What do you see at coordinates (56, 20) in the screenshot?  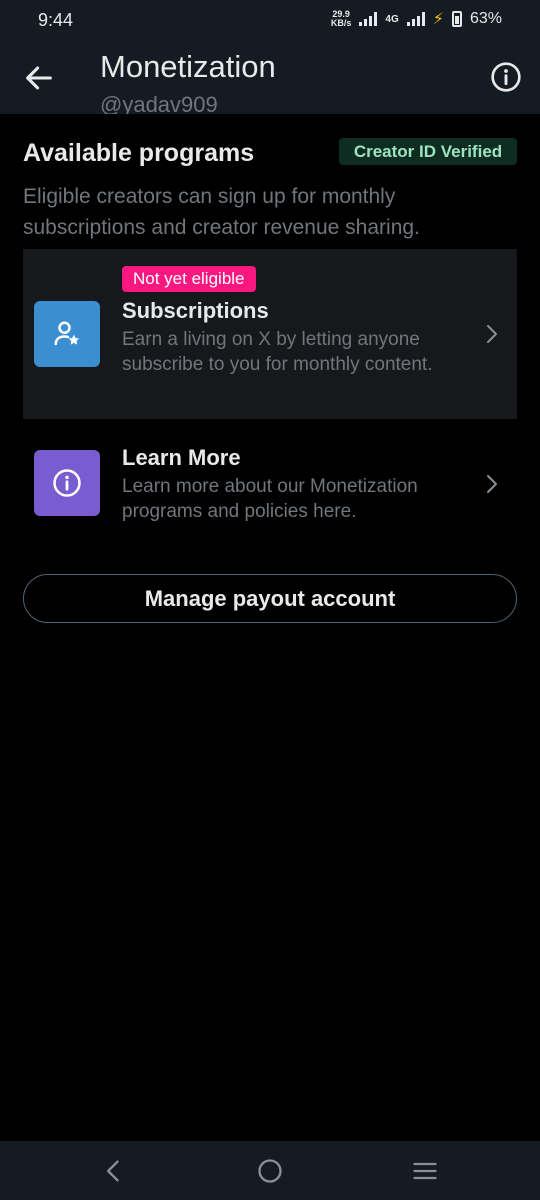 I see `status-time: 9:44` at bounding box center [56, 20].